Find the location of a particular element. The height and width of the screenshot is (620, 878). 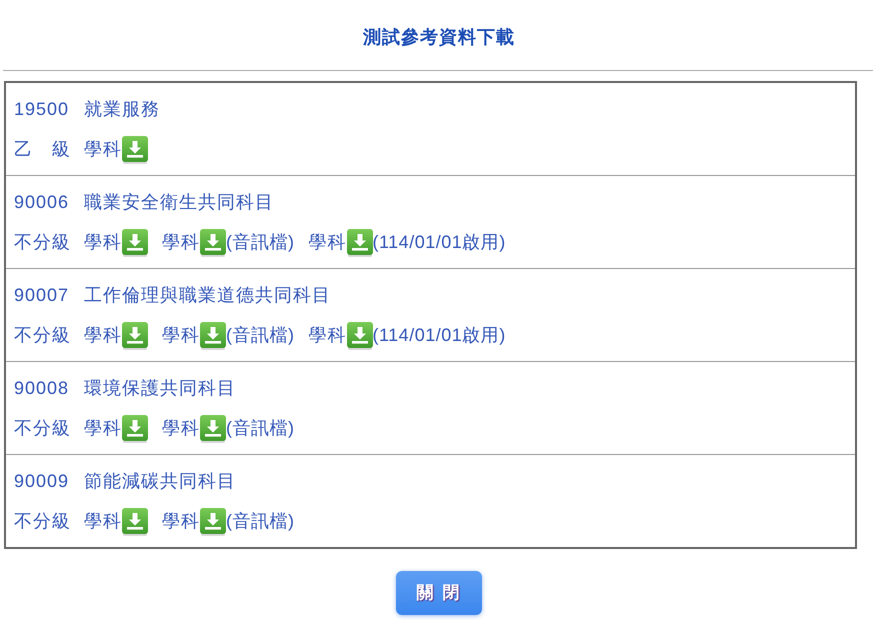

level-label: 乙 級 is located at coordinates (43, 149).